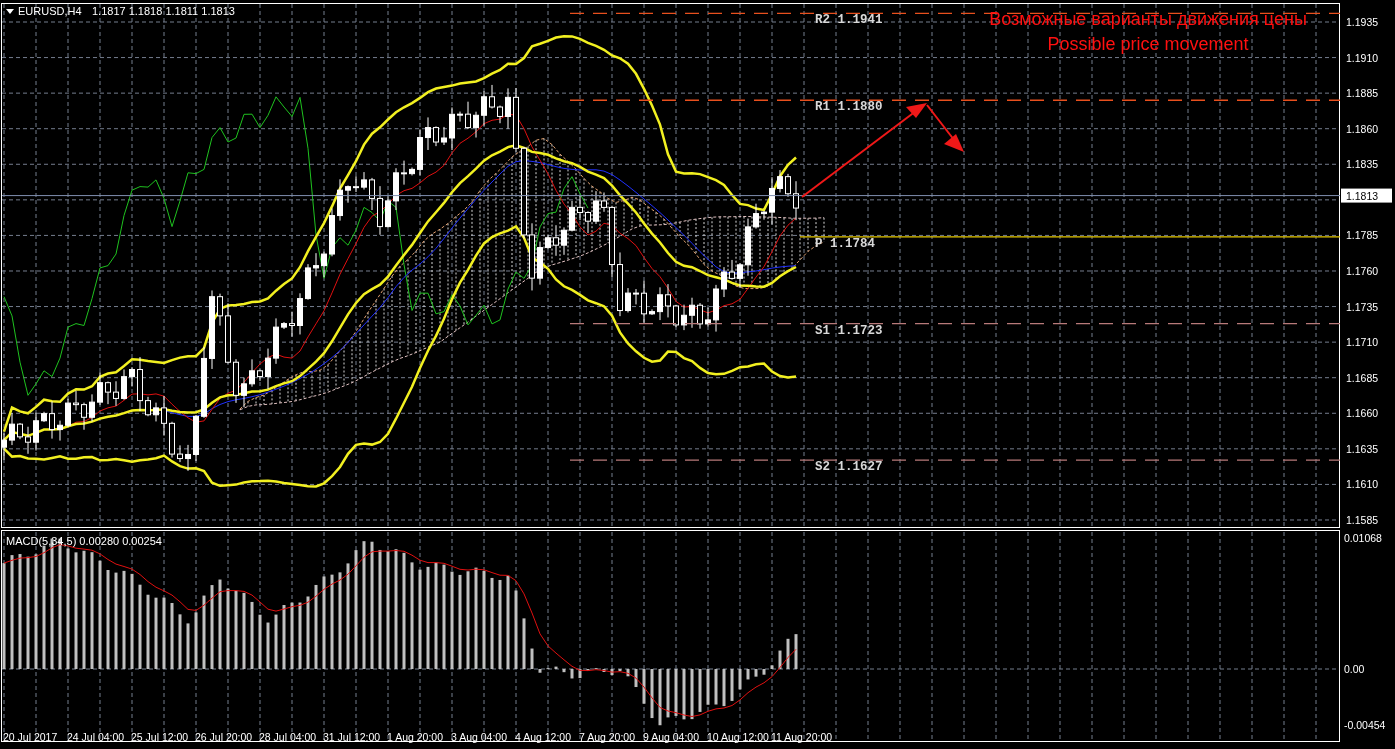 The image size is (1395, 749). What do you see at coordinates (1365, 724) in the screenshot?
I see `macd-axis-label: -0.00454` at bounding box center [1365, 724].